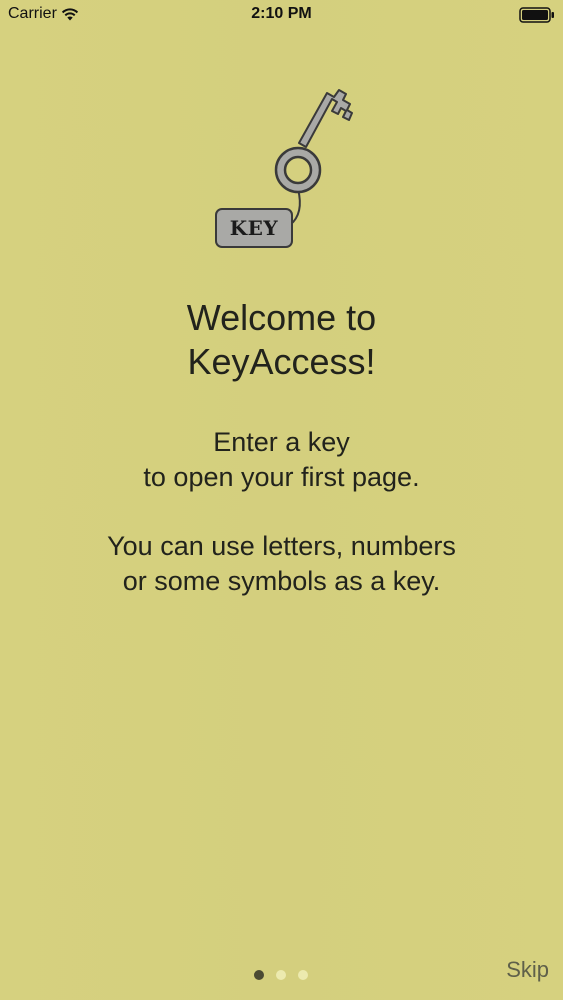  What do you see at coordinates (281, 361) in the screenshot?
I see `welcome-title-line2: KeyAccess!` at bounding box center [281, 361].